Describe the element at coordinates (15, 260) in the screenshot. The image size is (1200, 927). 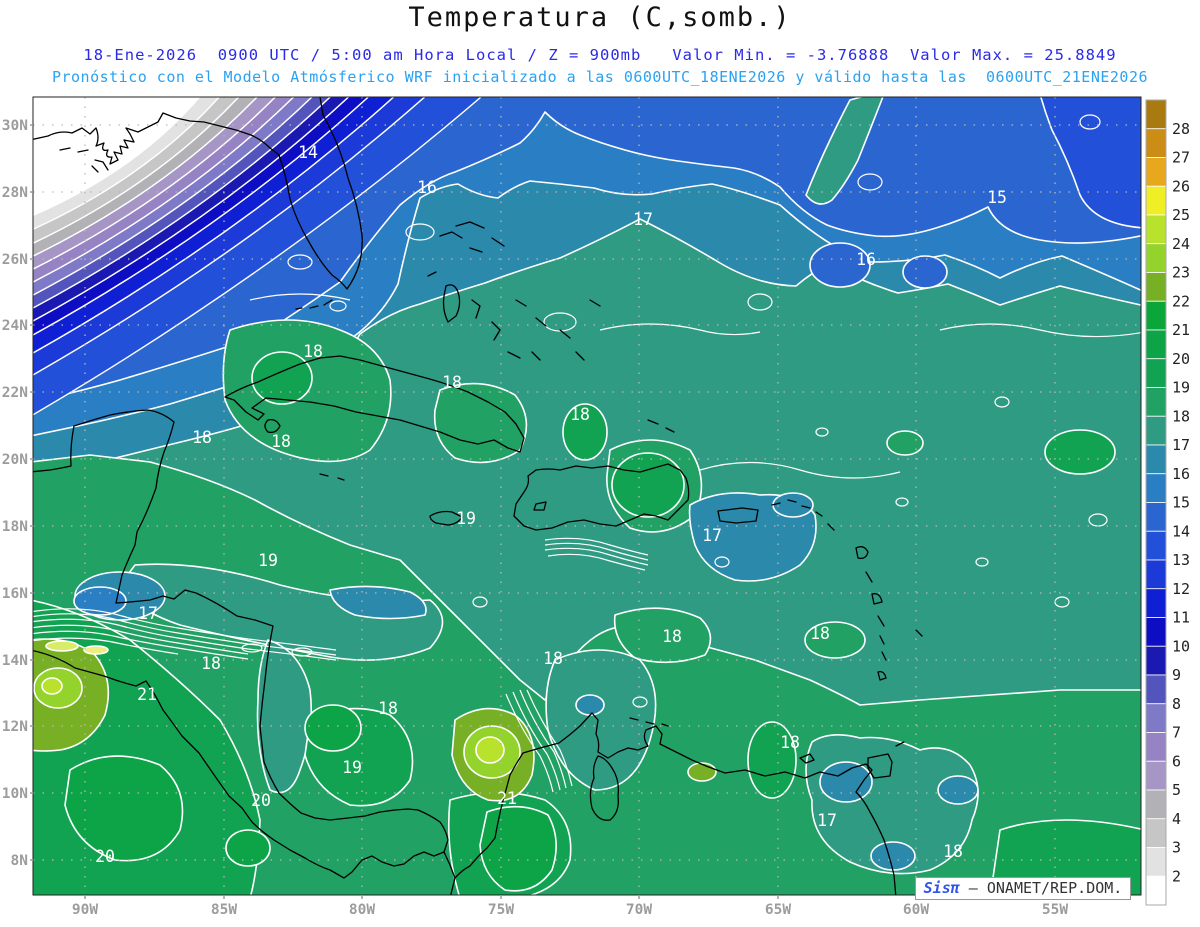
I see `lat-label-26N: 26N` at that location.